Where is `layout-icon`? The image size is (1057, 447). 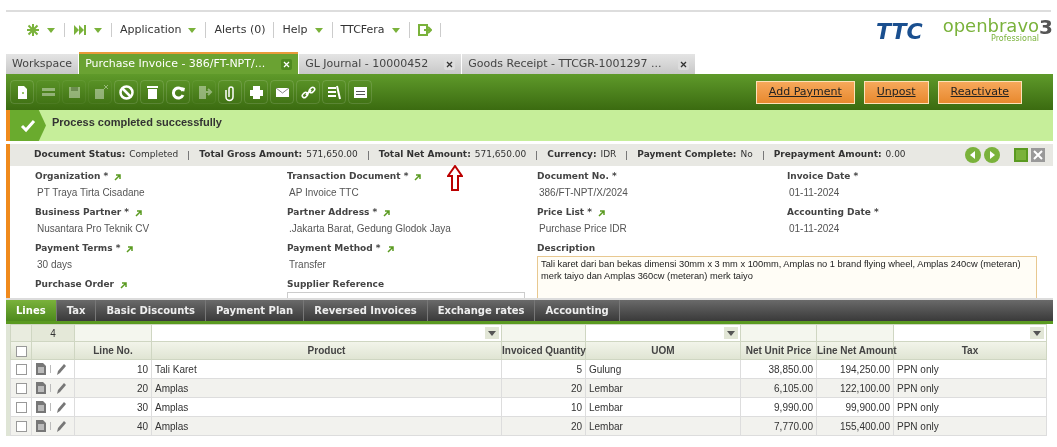 layout-icon is located at coordinates (360, 92).